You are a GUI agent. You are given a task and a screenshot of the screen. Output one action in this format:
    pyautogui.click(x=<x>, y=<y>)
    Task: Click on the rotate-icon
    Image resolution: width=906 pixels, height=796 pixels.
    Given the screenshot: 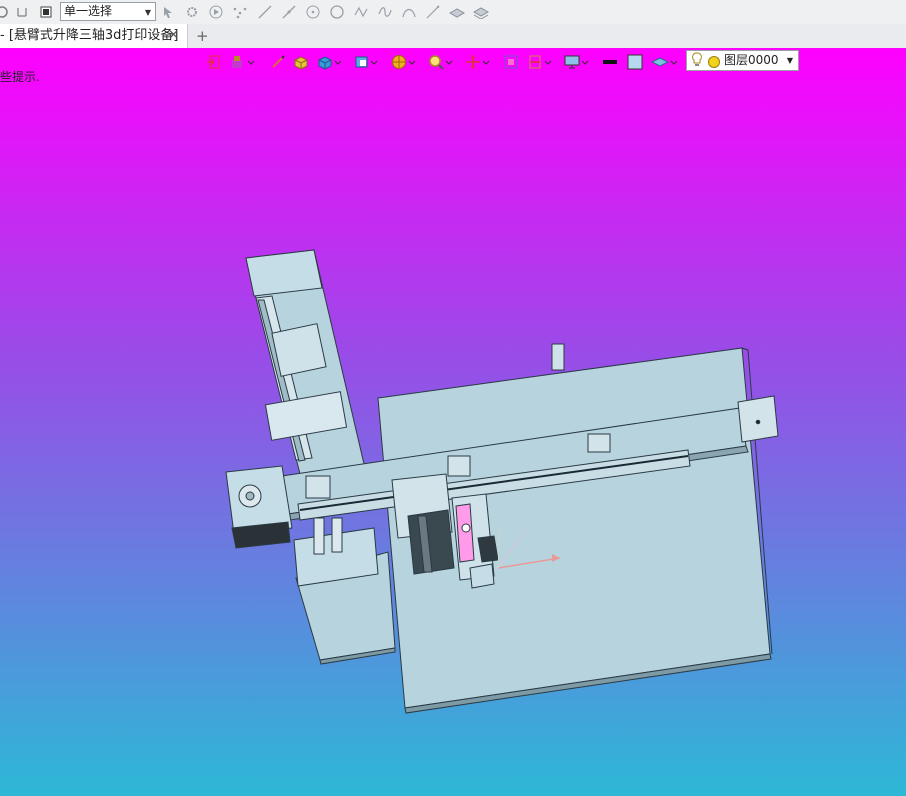 What is the action you would take?
    pyautogui.click(x=5, y=12)
    